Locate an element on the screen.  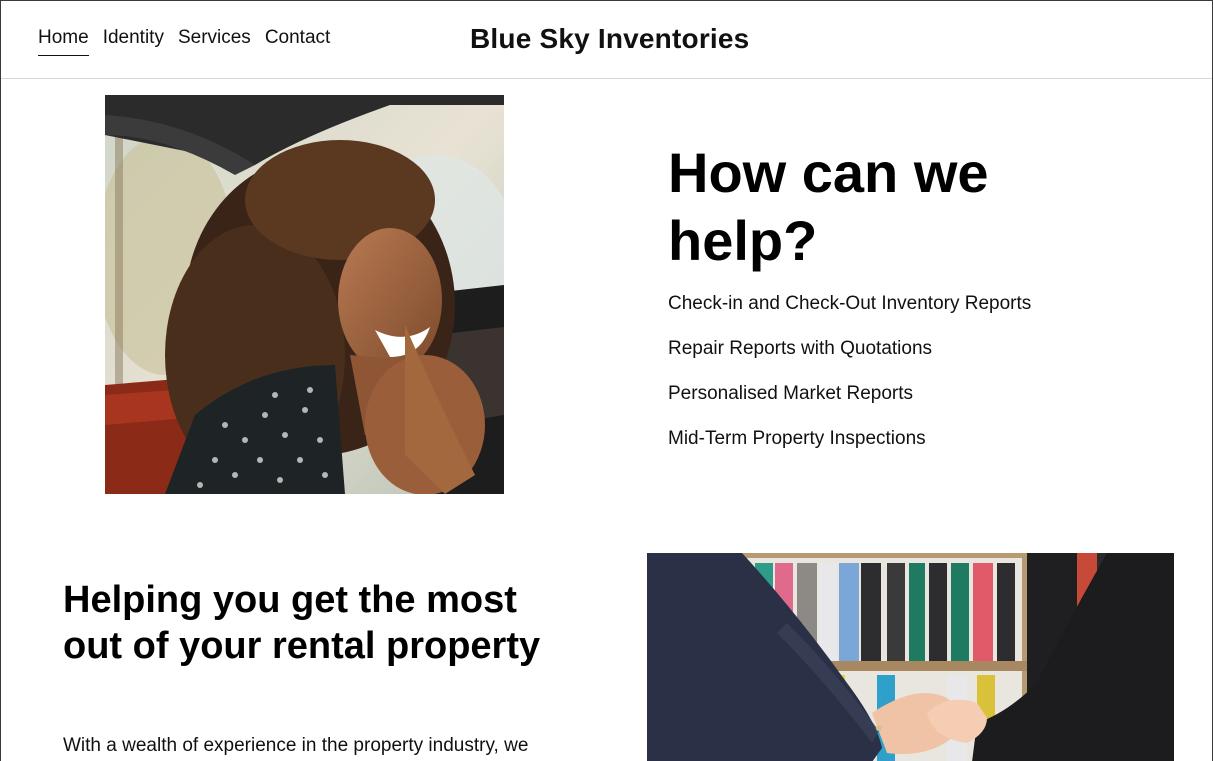
handshake-image is located at coordinates (910, 657).